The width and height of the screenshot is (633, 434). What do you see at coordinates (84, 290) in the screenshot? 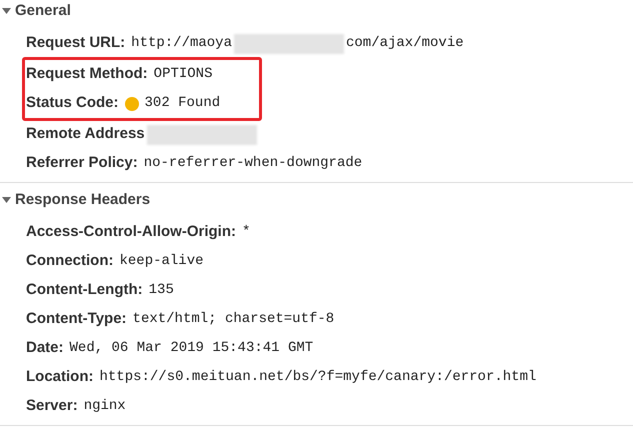
I see `header-name: Content-Length:` at bounding box center [84, 290].